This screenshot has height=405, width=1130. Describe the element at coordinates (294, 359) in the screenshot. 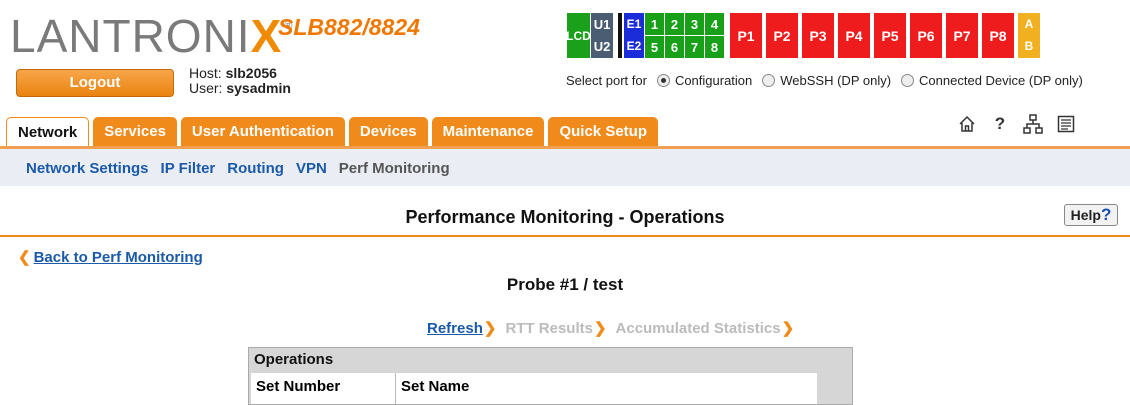

I see `table-title: Operations` at that location.